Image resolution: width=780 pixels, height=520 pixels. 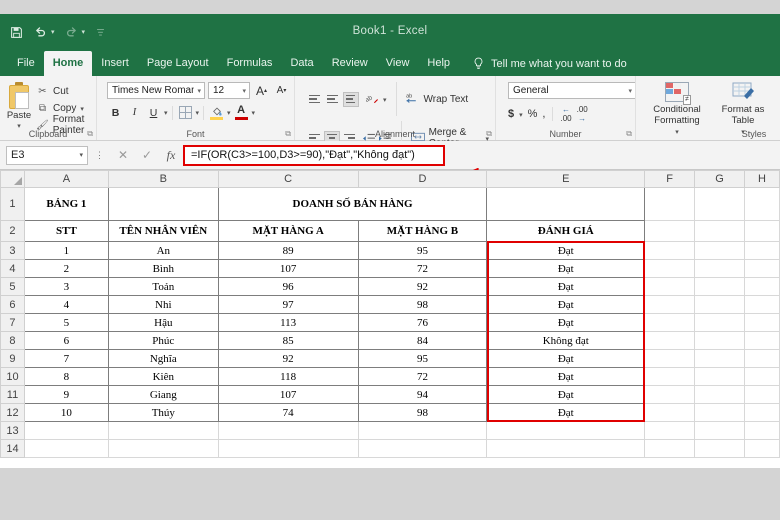 I want to click on cell-D13, so click(x=422, y=430).